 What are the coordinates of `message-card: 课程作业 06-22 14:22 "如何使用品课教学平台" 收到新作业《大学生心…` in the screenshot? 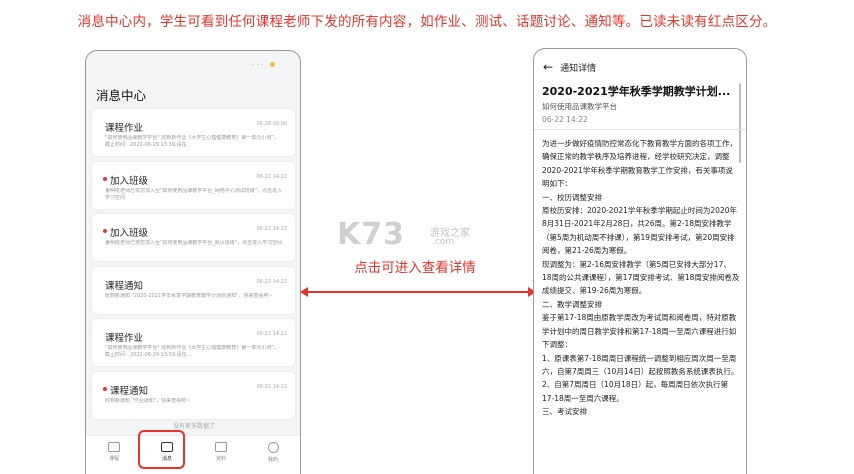 It's located at (193, 342).